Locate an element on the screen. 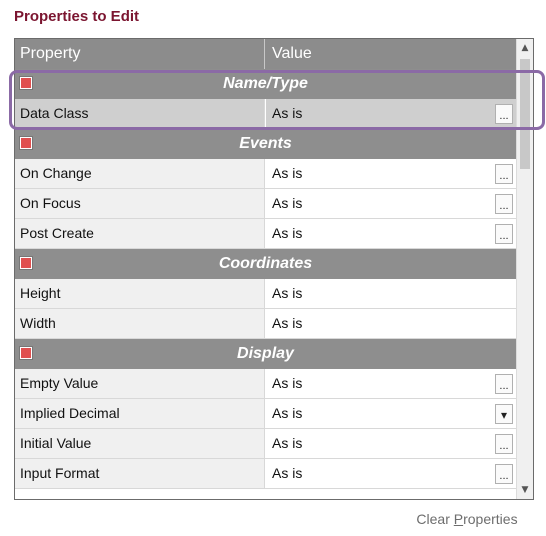 The width and height of the screenshot is (546, 536). category-label: Coordinates is located at coordinates (265, 263).